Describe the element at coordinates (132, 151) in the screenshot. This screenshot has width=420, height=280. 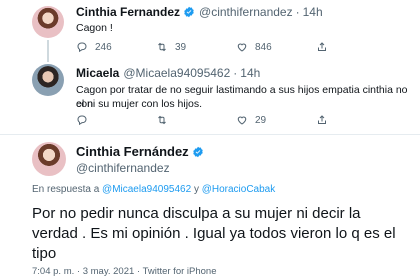
I see `author-name: Cinthia Fernández` at that location.